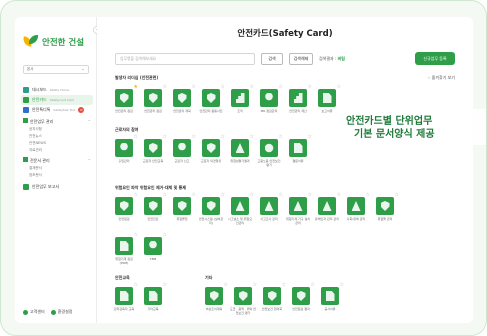  I want to click on safety-card: ☆ 안전점검 결과, so click(303, 299).